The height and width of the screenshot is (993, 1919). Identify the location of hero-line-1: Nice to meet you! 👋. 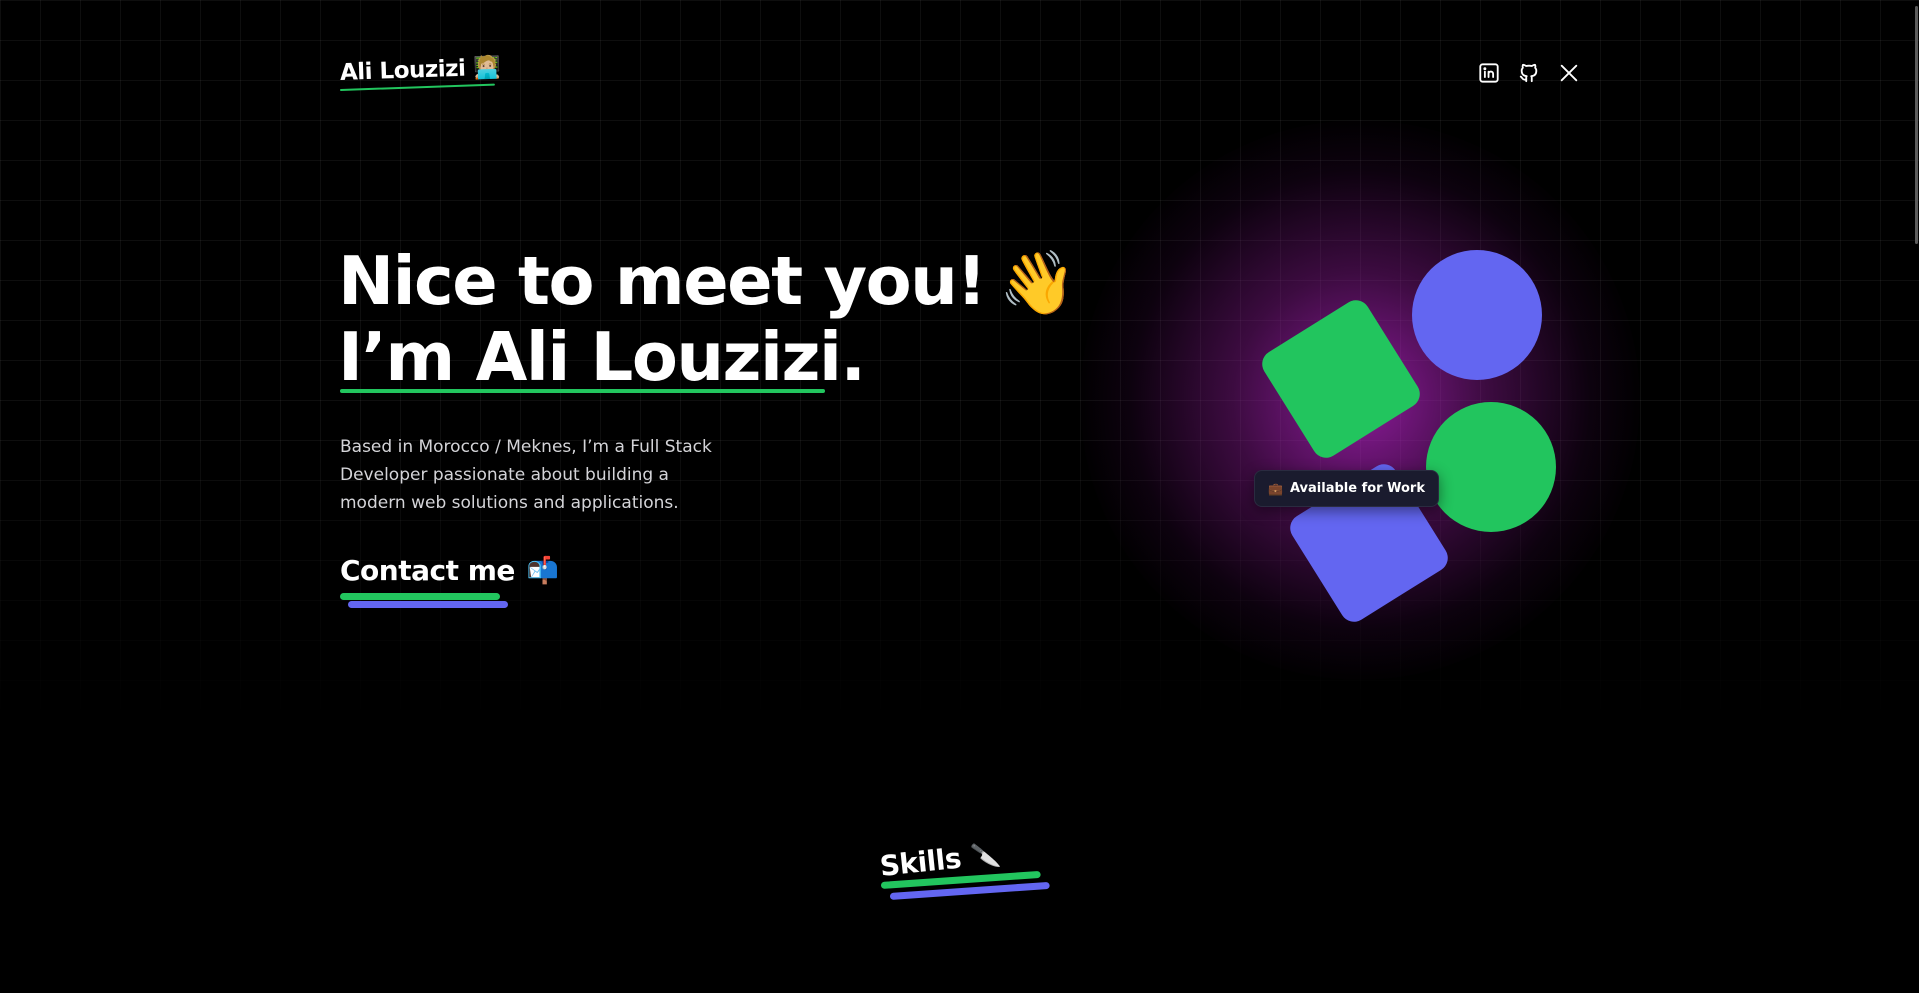
(707, 281).